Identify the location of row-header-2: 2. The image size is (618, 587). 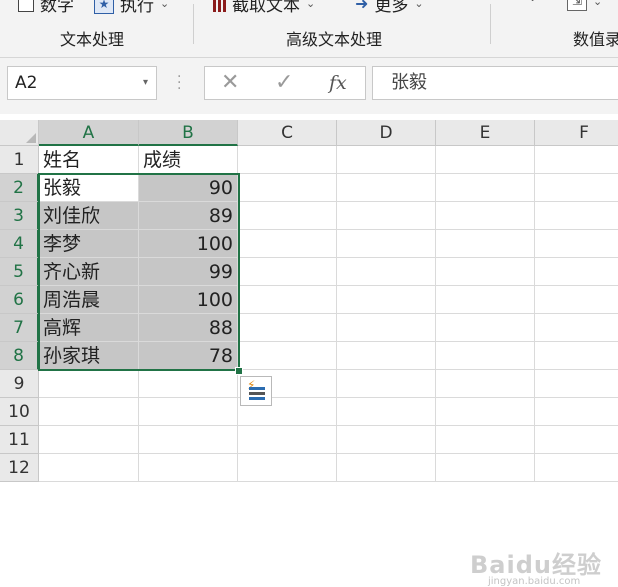
(19, 188).